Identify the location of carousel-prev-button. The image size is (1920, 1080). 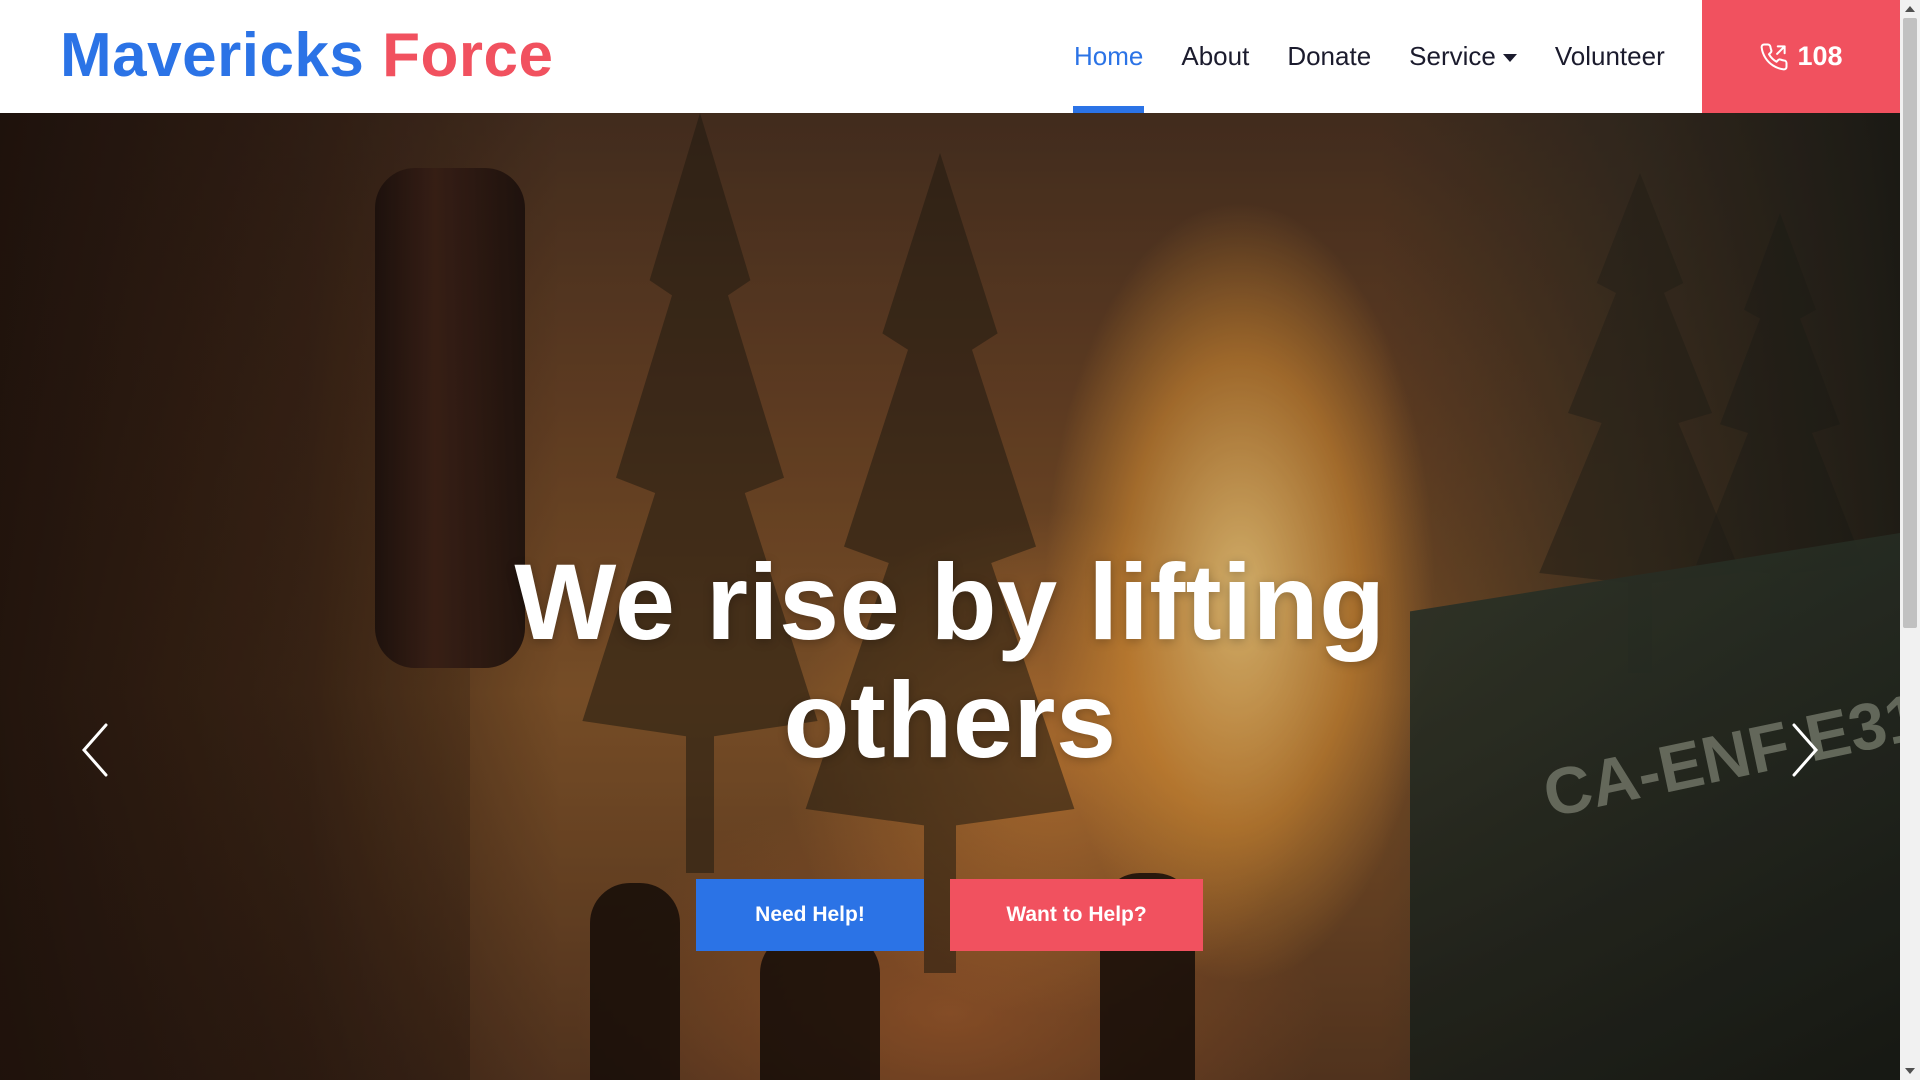
(96, 750).